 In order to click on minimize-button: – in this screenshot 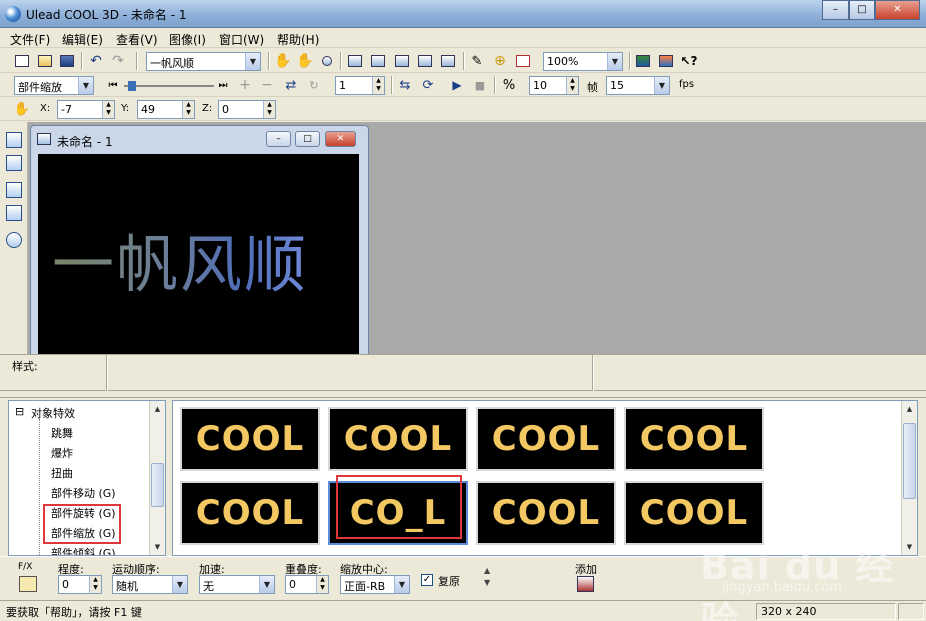, I will do `click(835, 10)`.